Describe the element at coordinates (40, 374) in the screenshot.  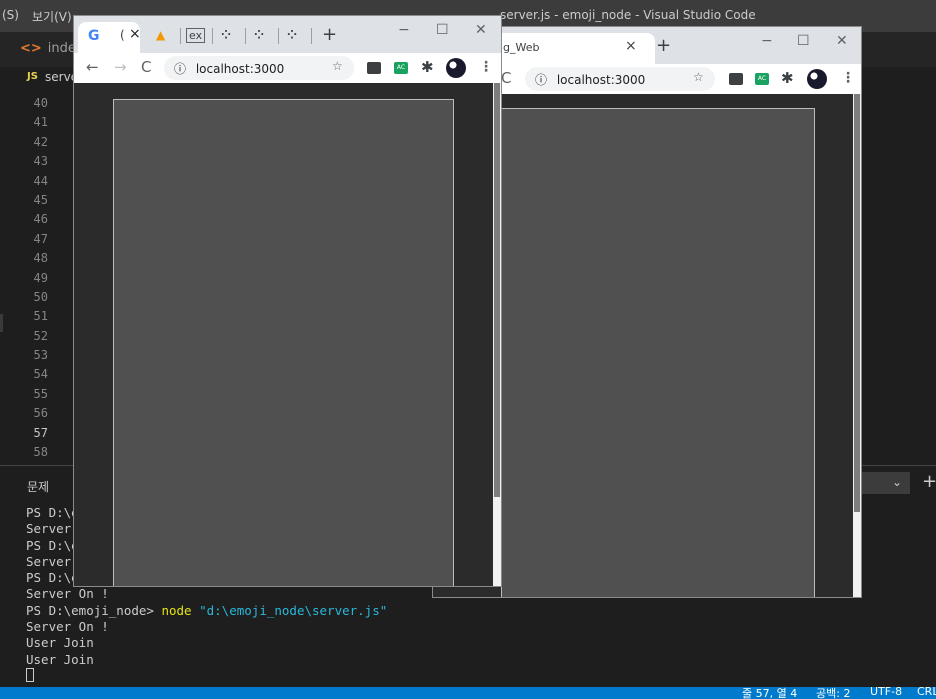
I see `line-number: 54` at that location.